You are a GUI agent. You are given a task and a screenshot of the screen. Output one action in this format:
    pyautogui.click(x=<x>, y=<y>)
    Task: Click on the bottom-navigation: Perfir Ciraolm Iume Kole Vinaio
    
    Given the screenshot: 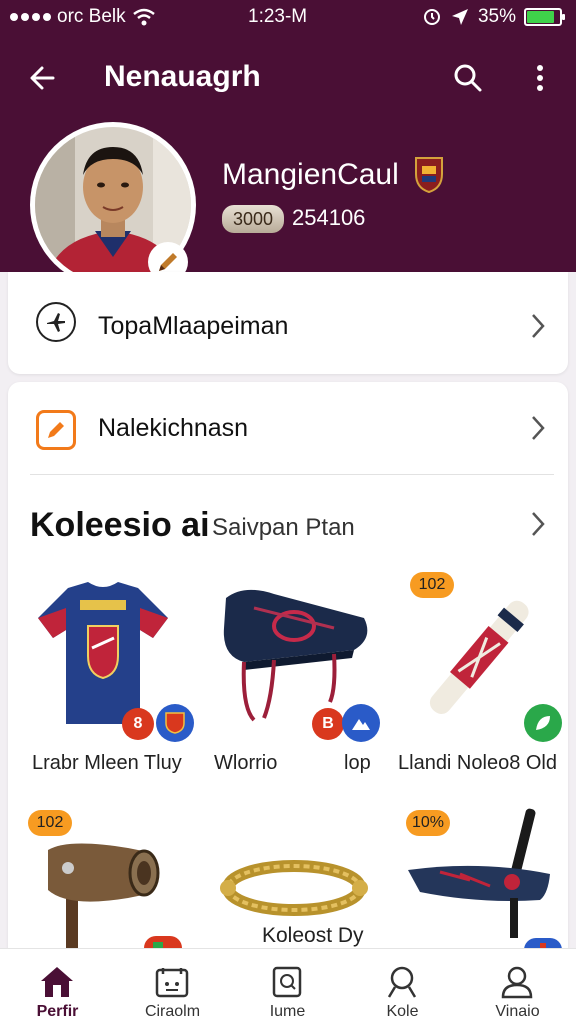 What is the action you would take?
    pyautogui.click(x=288, y=986)
    